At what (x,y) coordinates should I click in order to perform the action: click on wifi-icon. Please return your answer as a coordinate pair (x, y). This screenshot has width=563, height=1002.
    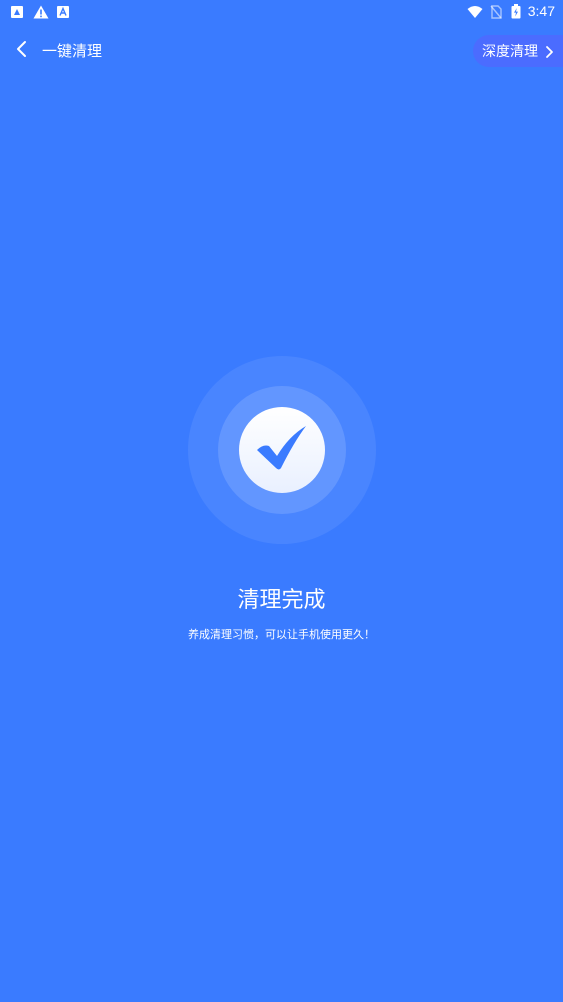
    Looking at the image, I should click on (475, 11).